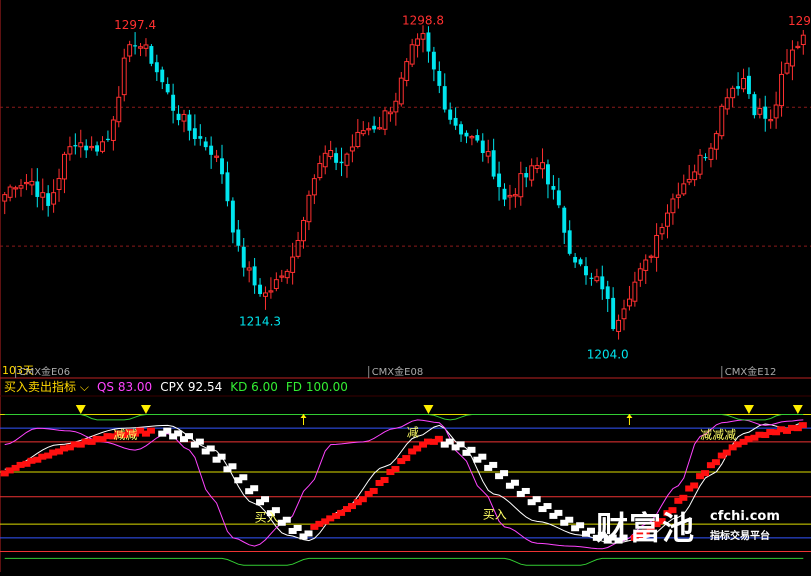  What do you see at coordinates (294, 387) in the screenshot?
I see `legend-fd-name: FD` at bounding box center [294, 387].